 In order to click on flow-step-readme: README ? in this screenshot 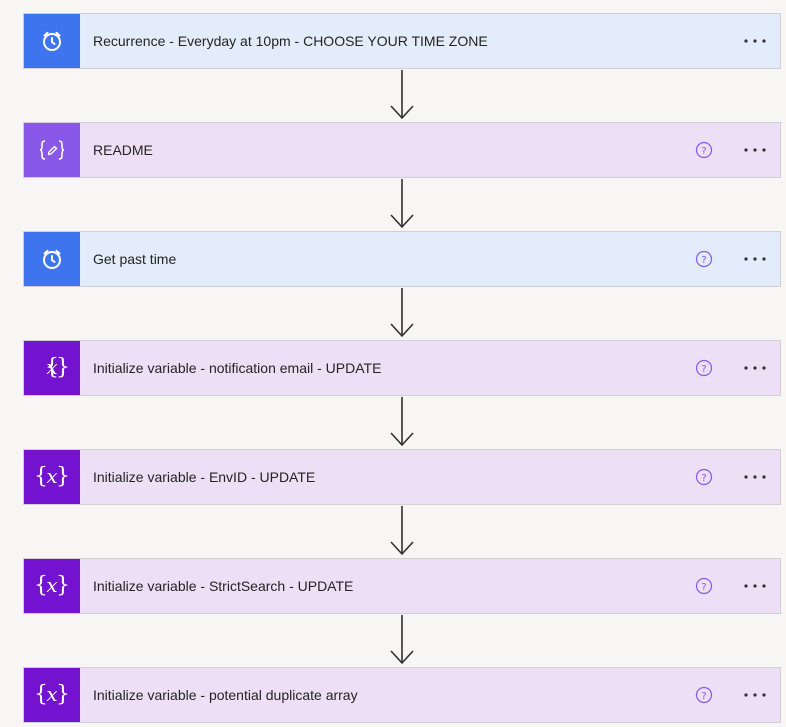, I will do `click(402, 150)`.